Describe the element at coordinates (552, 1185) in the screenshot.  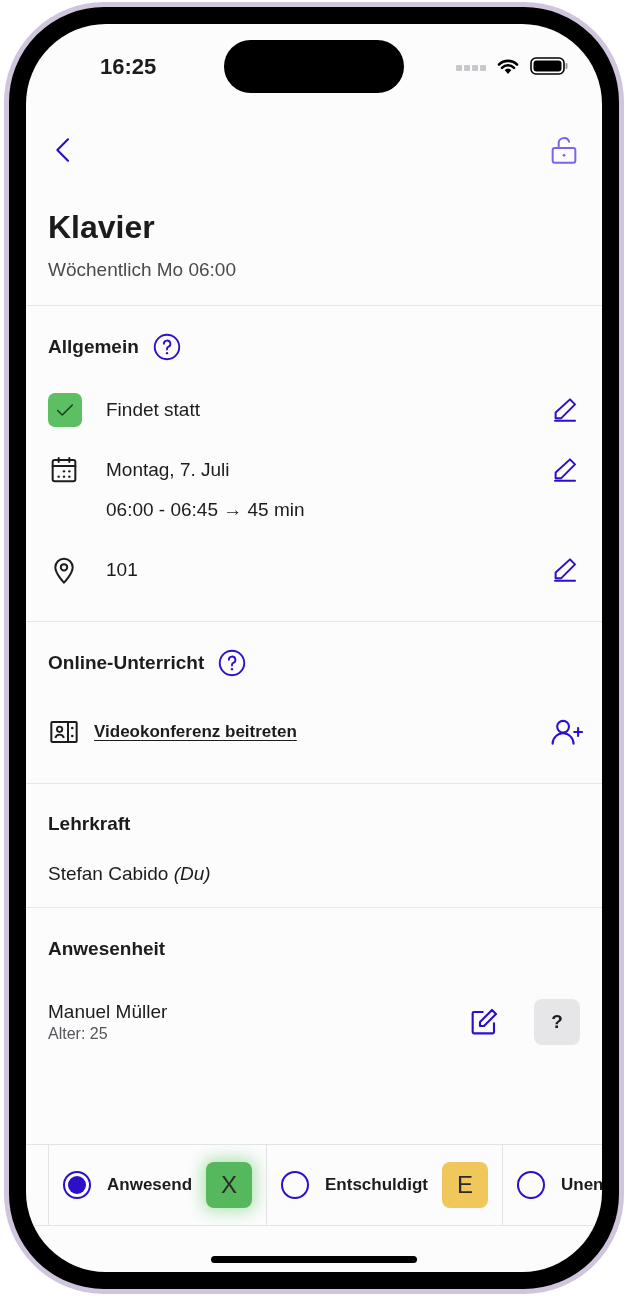
I see `attendance-option: Unen` at that location.